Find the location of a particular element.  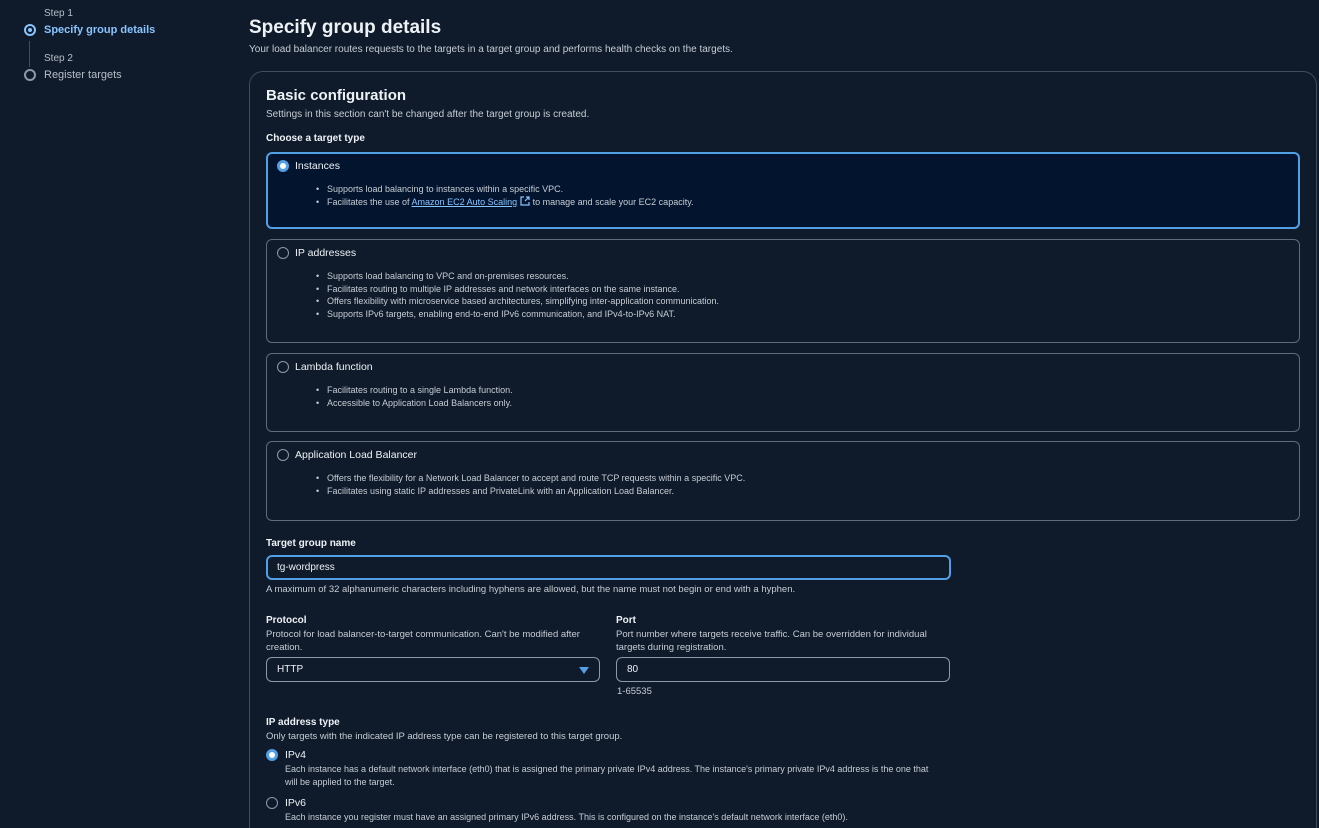

page-title: Specify group details is located at coordinates (345, 27).